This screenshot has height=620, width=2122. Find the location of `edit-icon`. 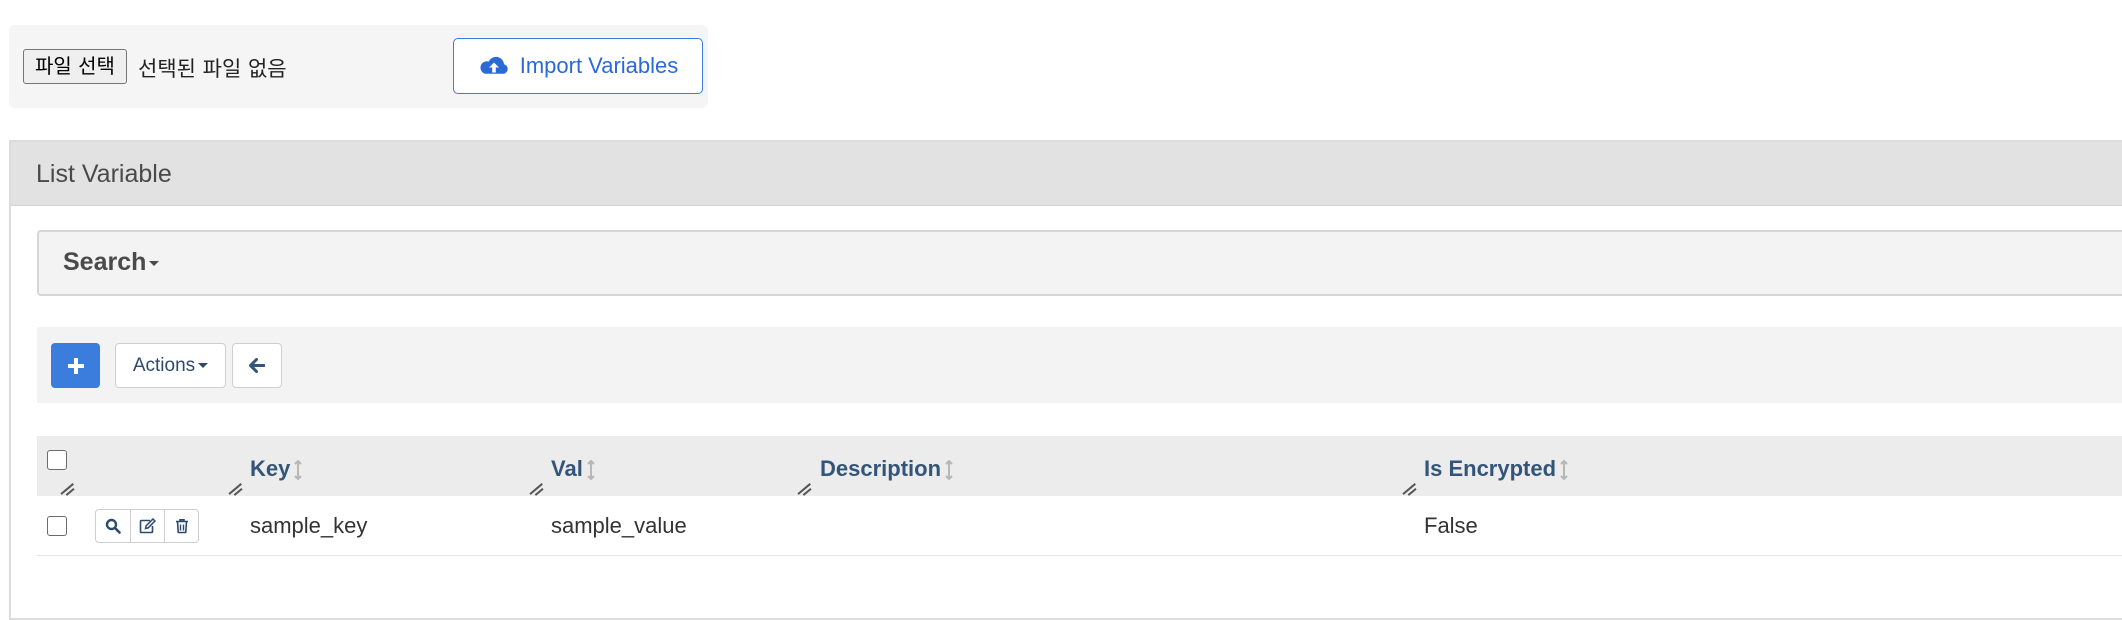

edit-icon is located at coordinates (147, 526).